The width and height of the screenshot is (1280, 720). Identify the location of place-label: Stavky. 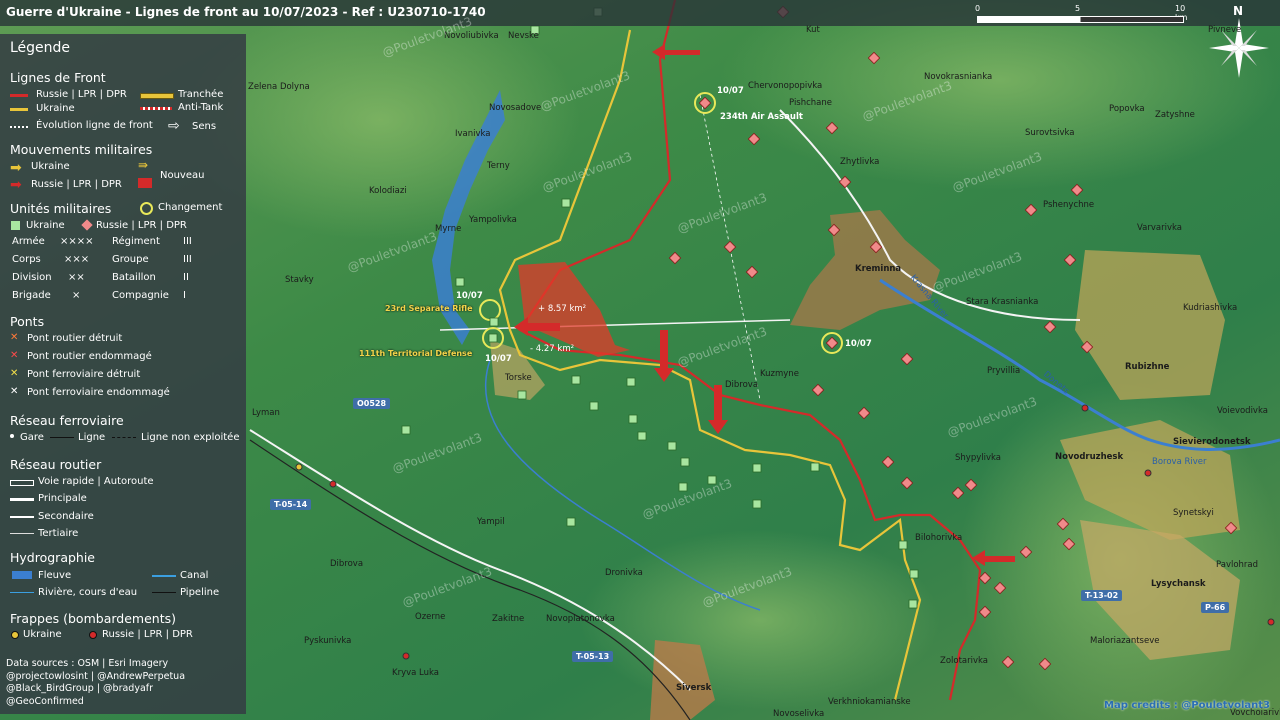
(299, 280).